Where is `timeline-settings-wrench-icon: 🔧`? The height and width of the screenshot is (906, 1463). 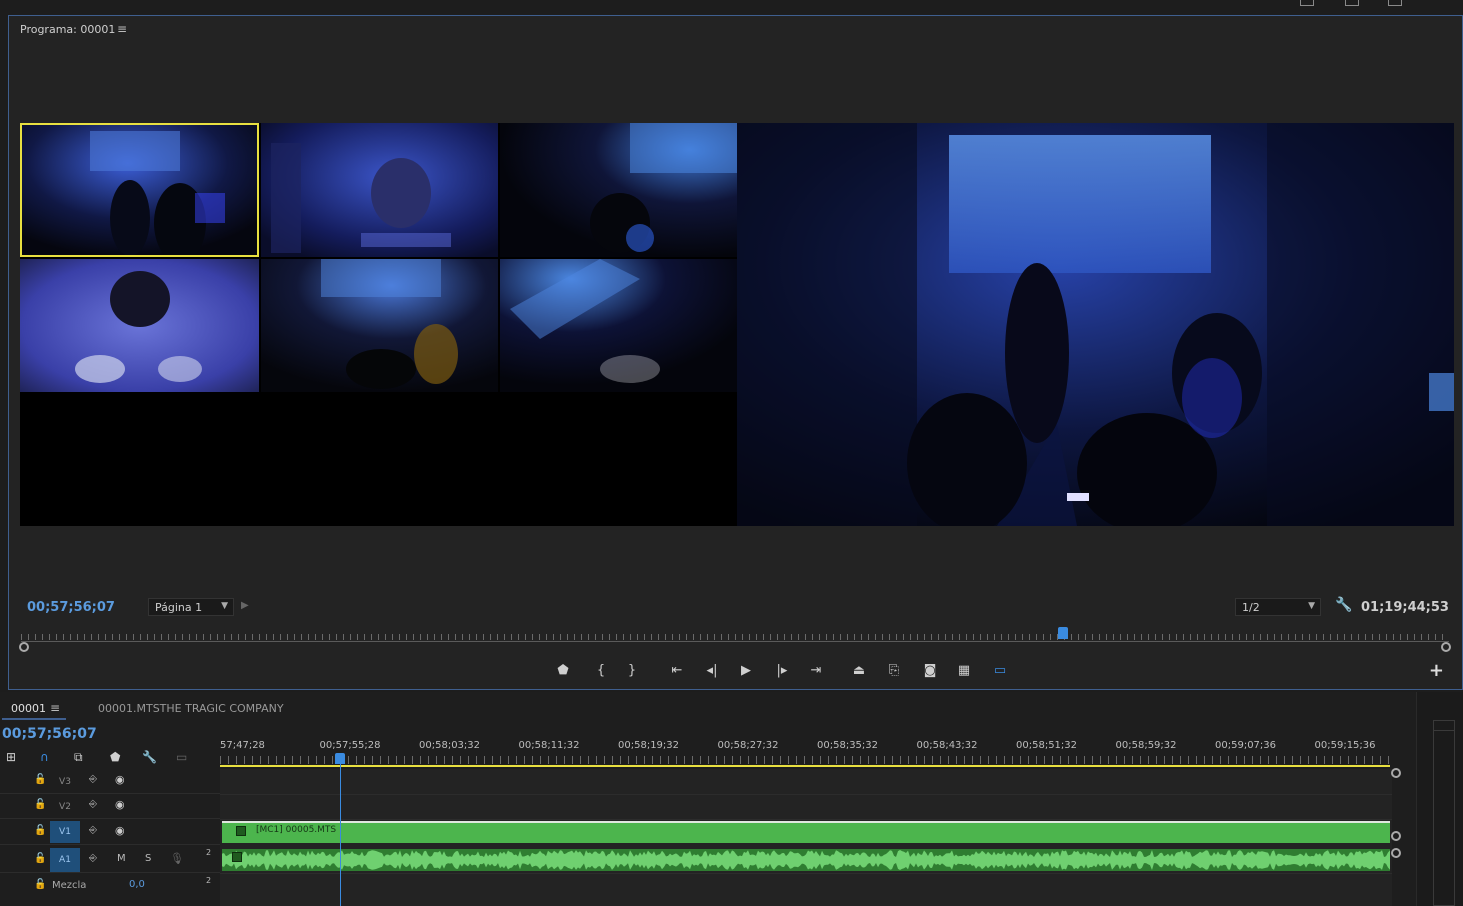 timeline-settings-wrench-icon: 🔧 is located at coordinates (149, 757).